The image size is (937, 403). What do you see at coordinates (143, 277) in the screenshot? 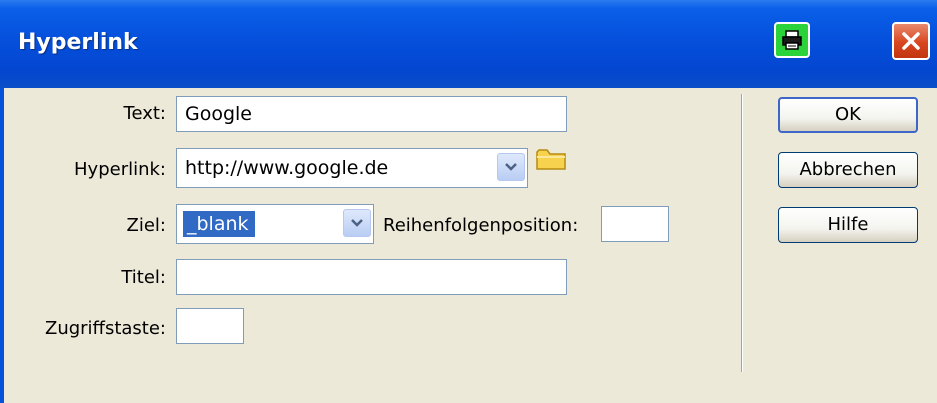
I see `titel-label: Titel:` at bounding box center [143, 277].